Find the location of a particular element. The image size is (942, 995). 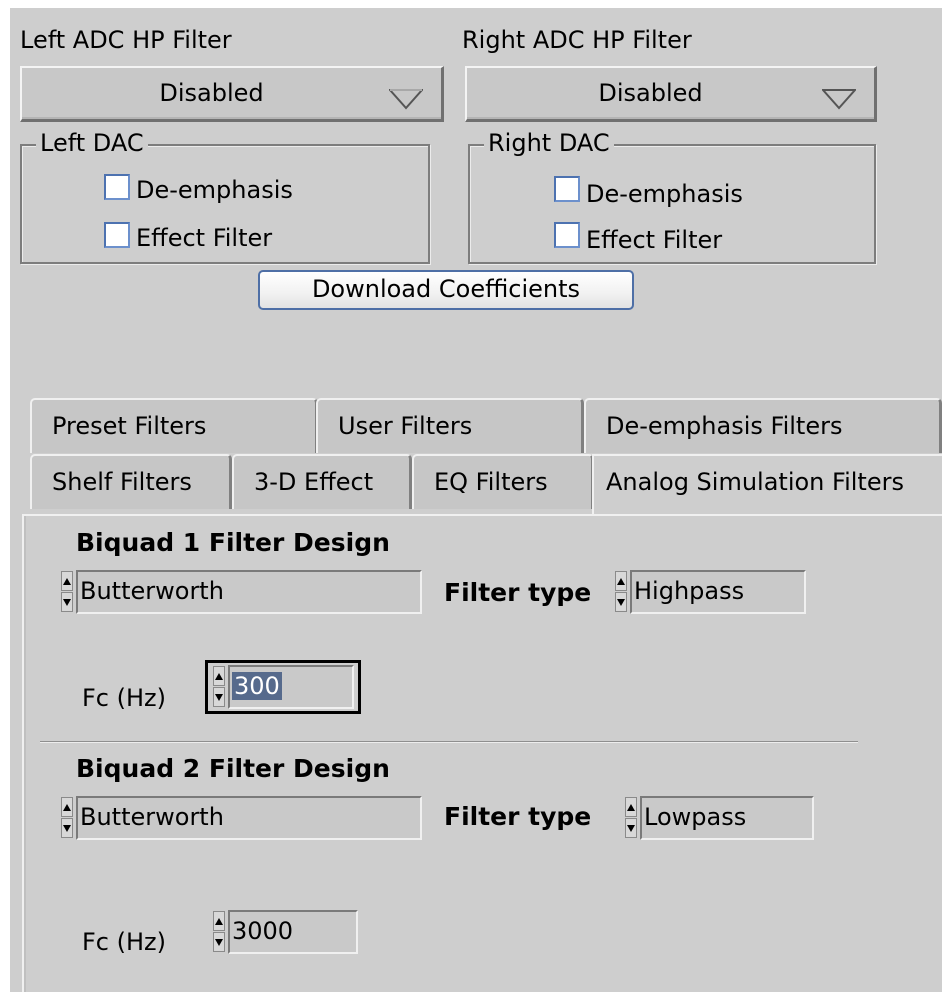

tab-user-filters: User Filters is located at coordinates (450, 425).